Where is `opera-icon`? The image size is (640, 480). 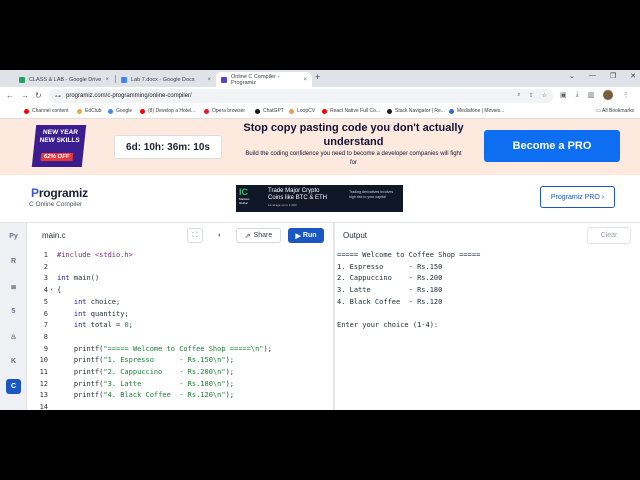 opera-icon is located at coordinates (206, 111).